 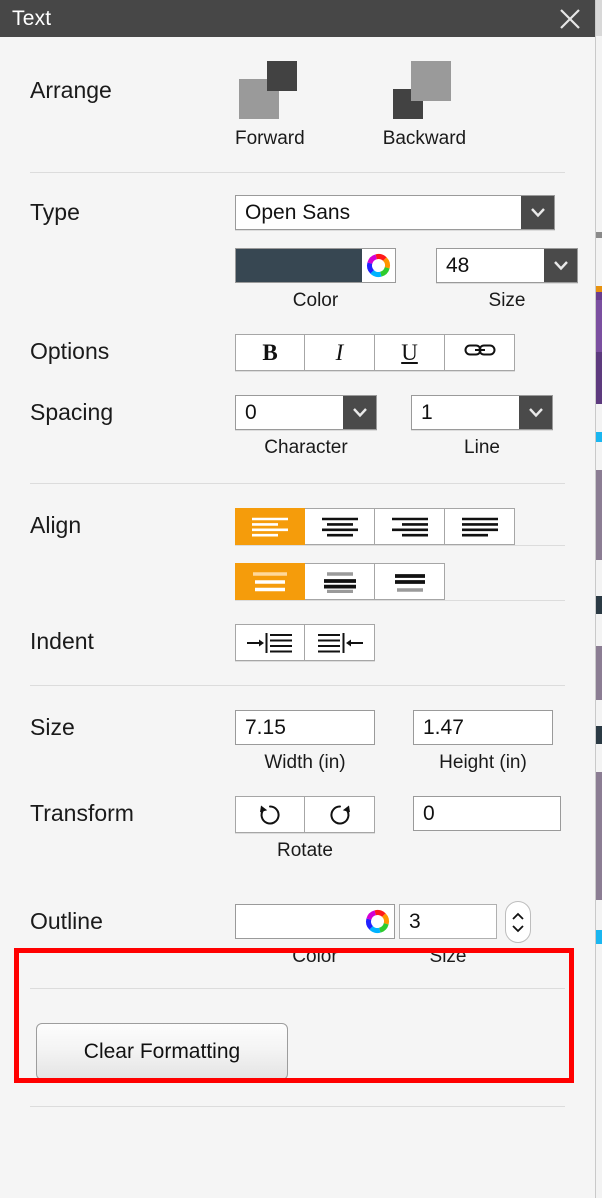 I want to click on outline-size-stepper, so click(x=518, y=922).